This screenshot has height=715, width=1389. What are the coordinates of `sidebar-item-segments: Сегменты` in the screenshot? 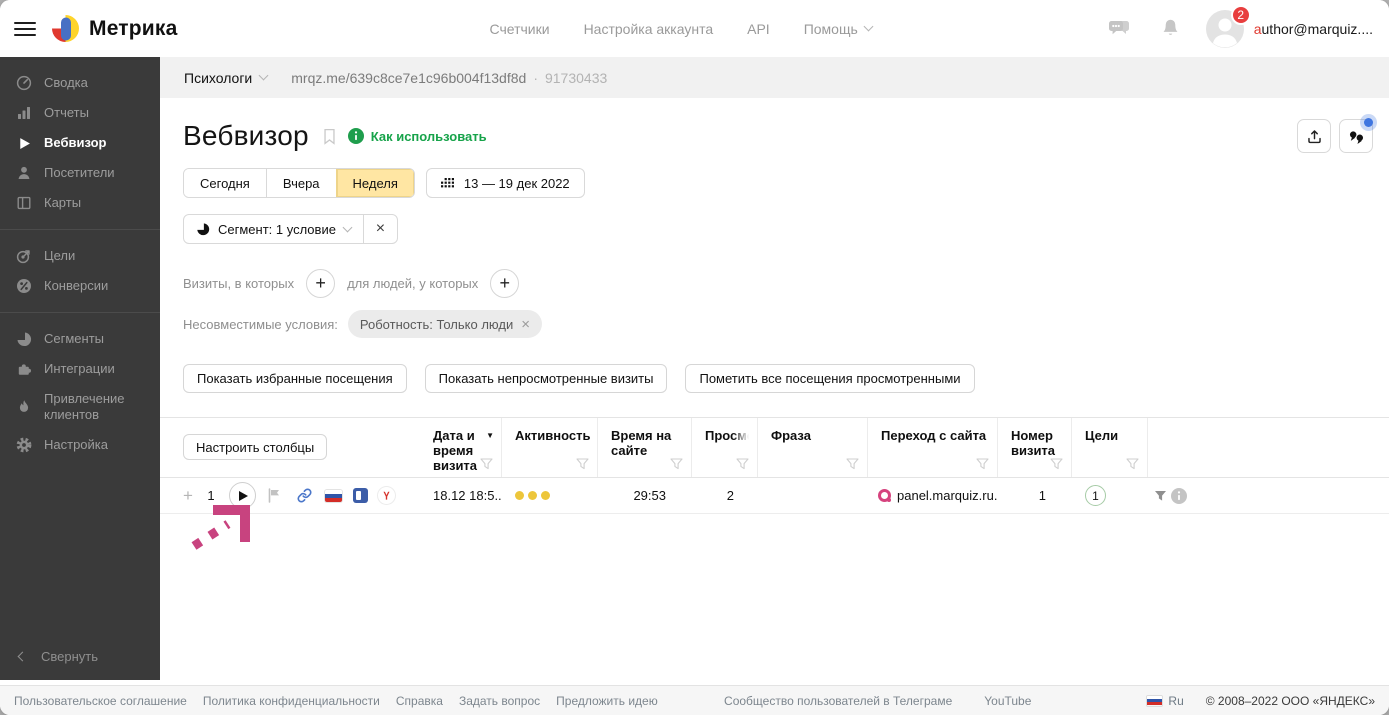 It's located at (80, 339).